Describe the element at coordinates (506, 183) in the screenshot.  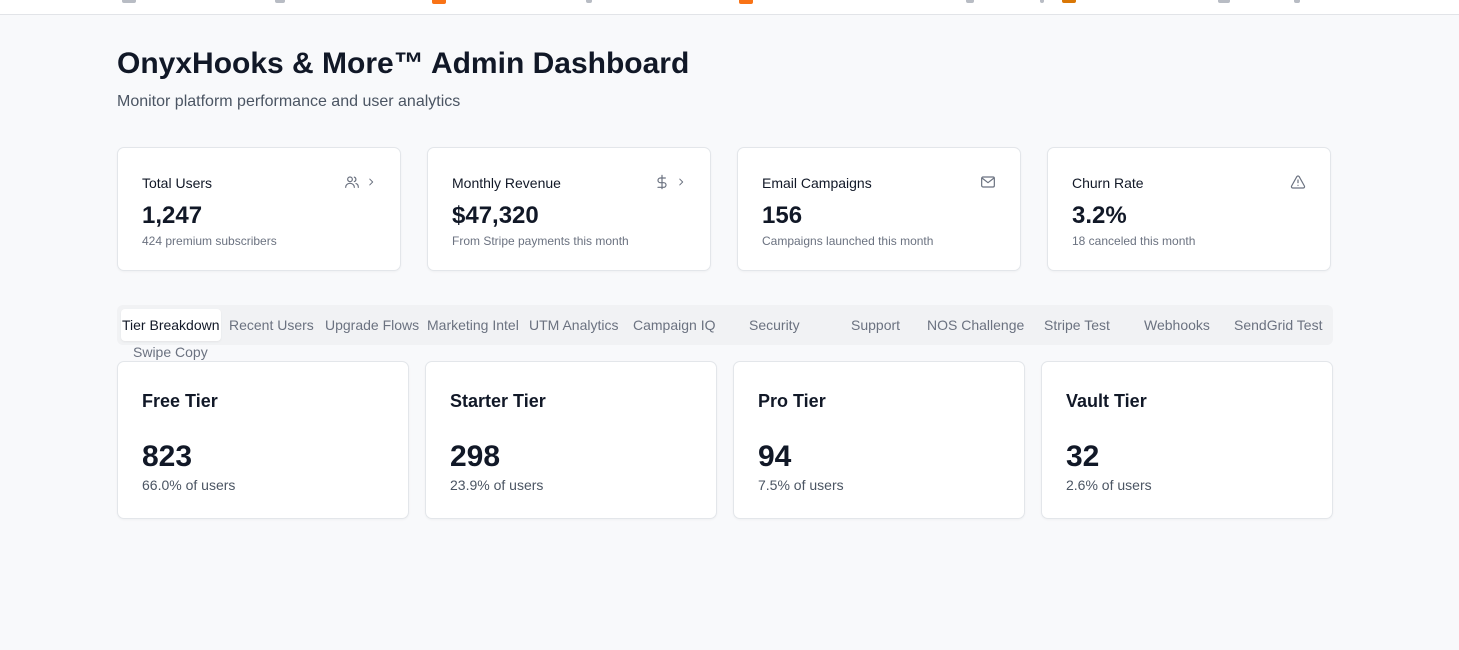
I see `stat-label: Monthly Revenue` at that location.